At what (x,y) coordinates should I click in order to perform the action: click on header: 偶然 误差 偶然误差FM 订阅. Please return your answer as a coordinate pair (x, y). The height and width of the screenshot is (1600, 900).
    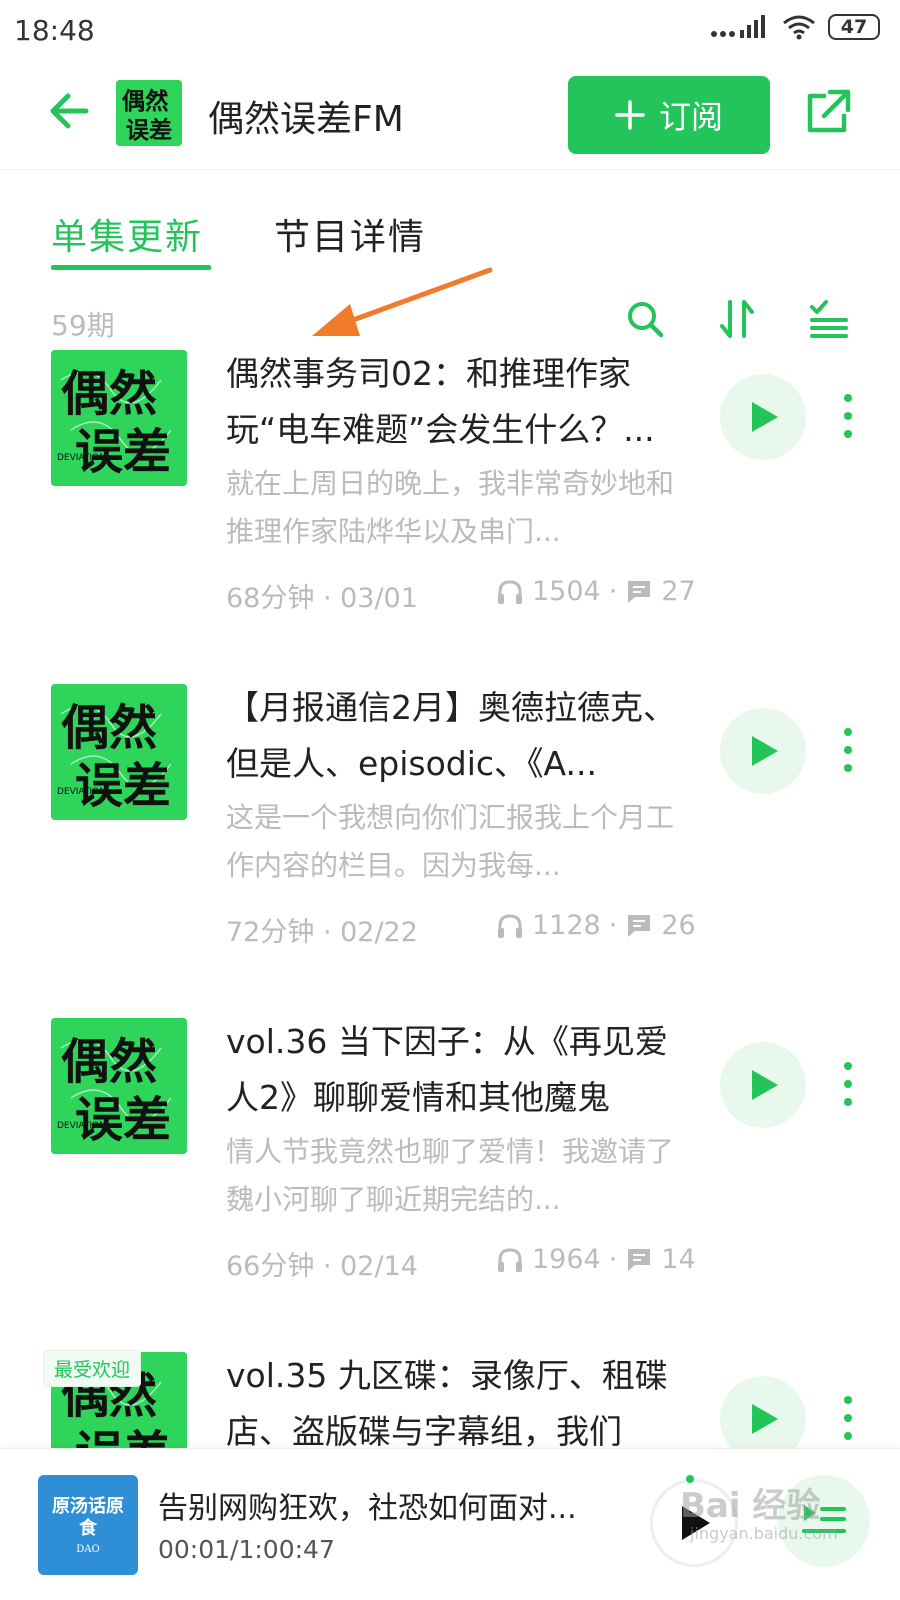
    Looking at the image, I should click on (450, 116).